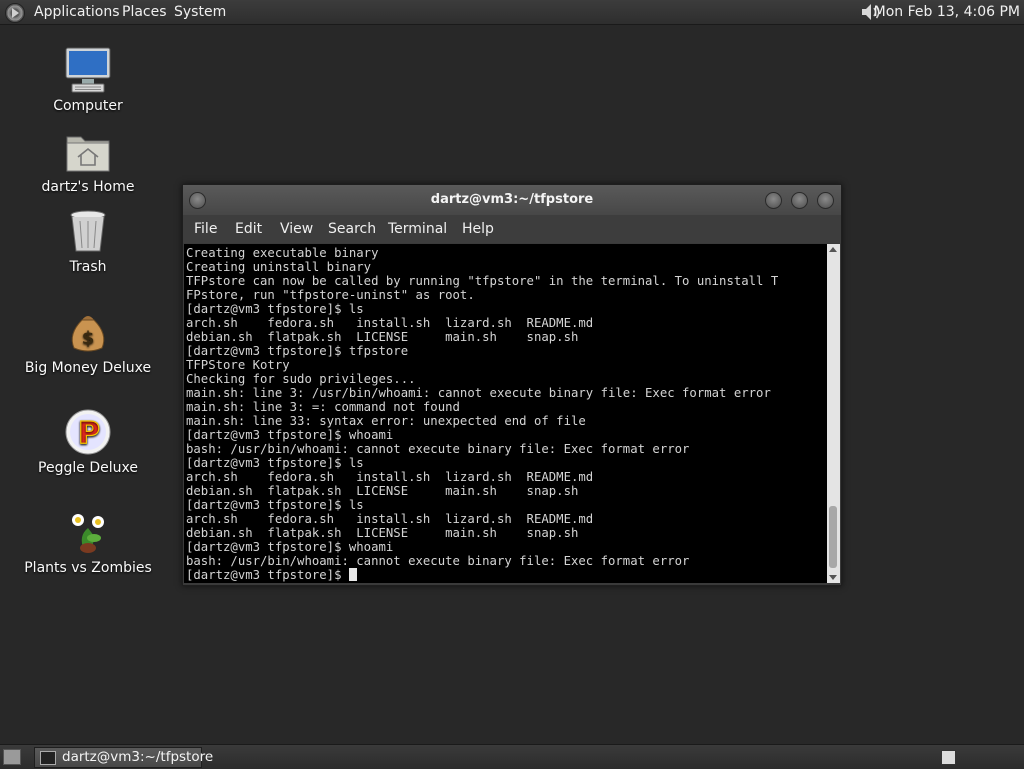 The height and width of the screenshot is (769, 1024). I want to click on system-menu: System, so click(200, 12).